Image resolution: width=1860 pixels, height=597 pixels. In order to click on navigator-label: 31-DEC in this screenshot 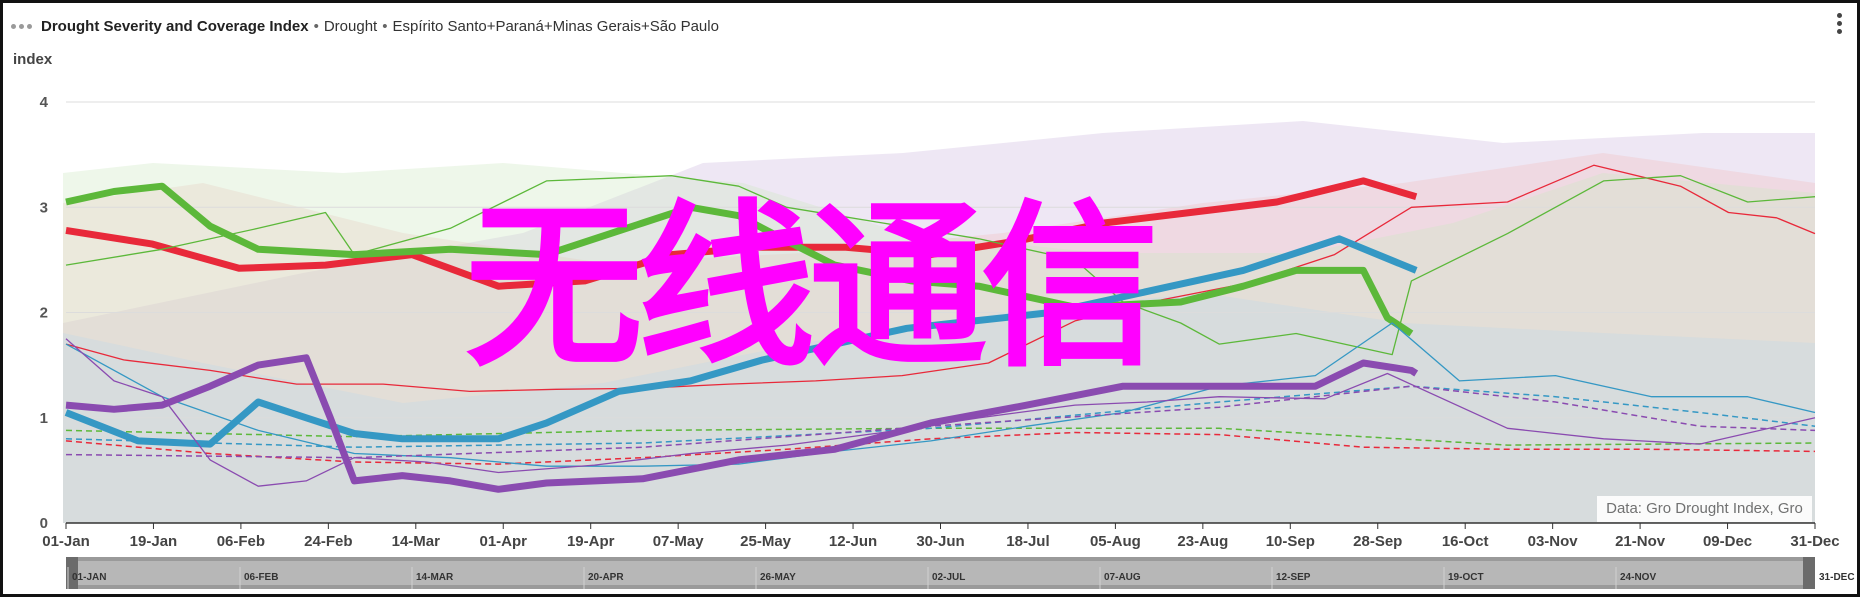, I will do `click(1837, 577)`.